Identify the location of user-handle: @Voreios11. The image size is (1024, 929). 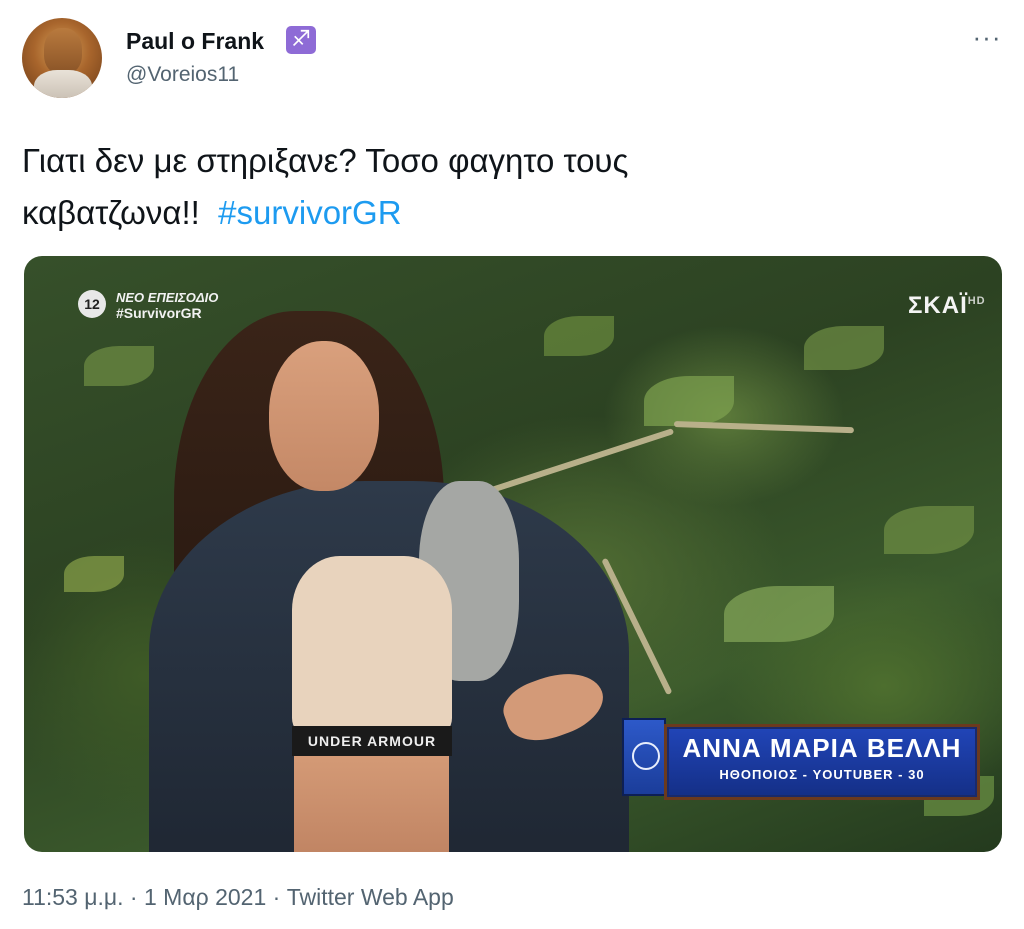
(182, 75).